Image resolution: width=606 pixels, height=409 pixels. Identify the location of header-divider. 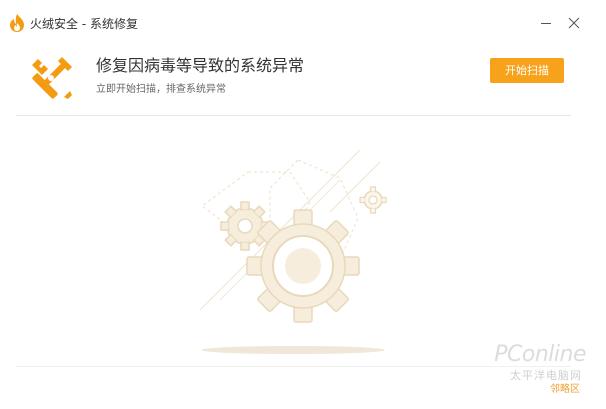
(293, 115).